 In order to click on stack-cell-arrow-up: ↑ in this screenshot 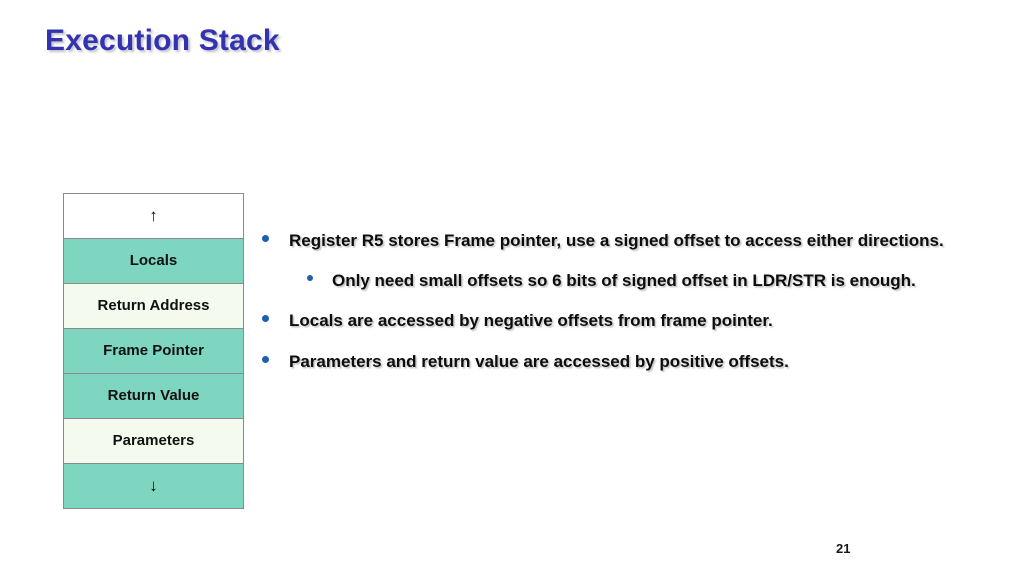, I will do `click(153, 216)`.